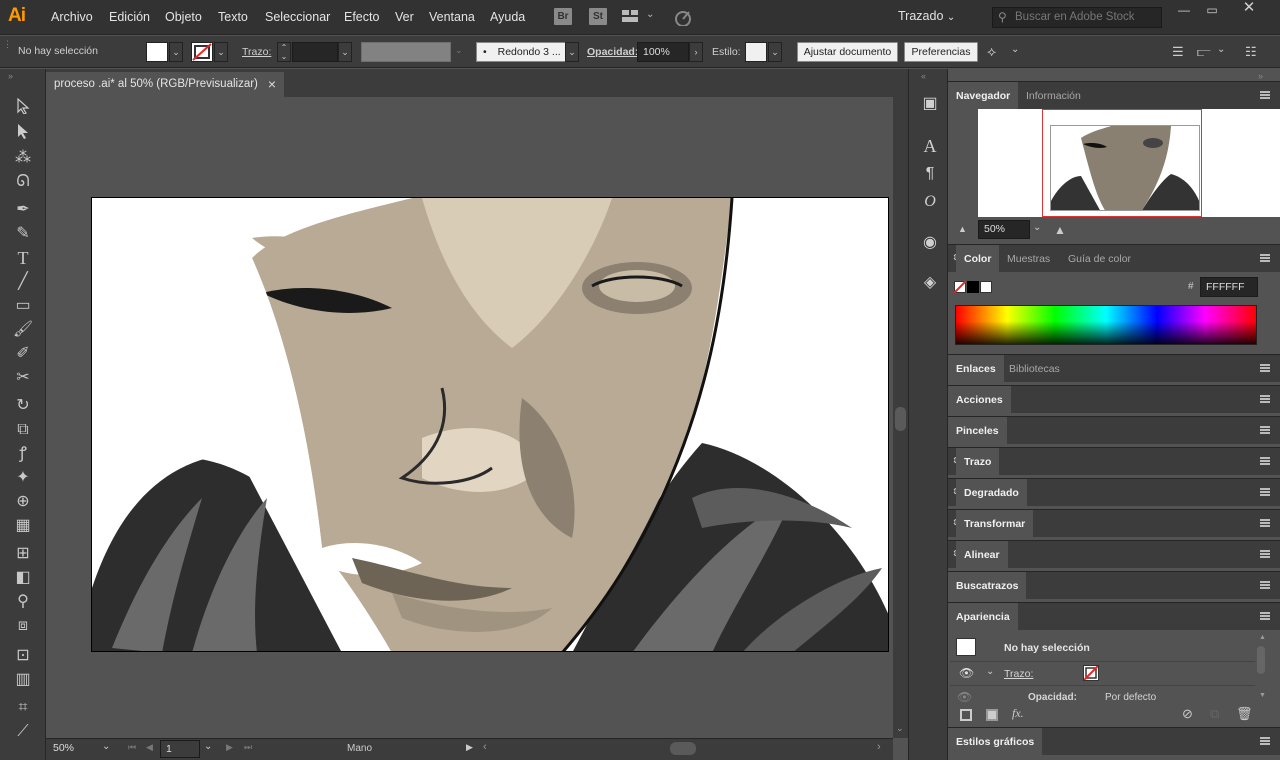 This screenshot has width=1280, height=760. I want to click on direct-selection-tool-icon, so click(23, 134).